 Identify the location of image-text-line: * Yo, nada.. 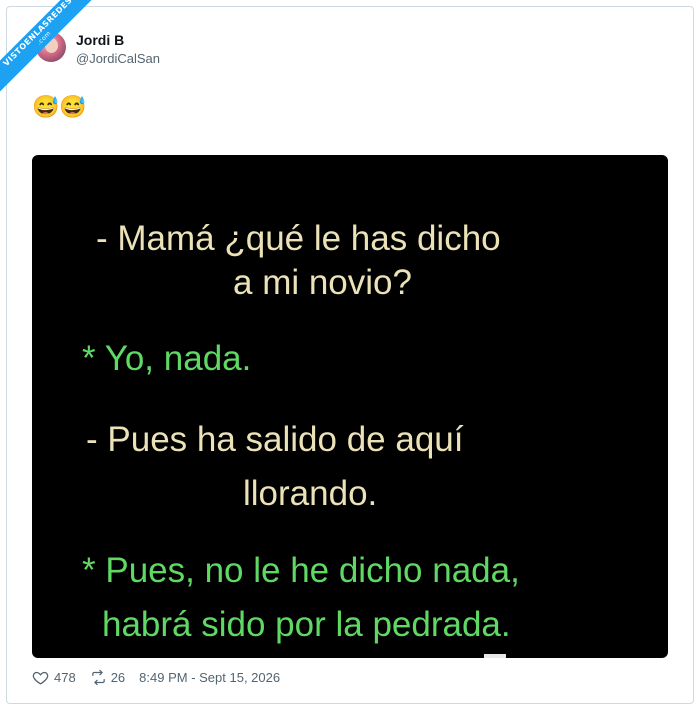
(167, 358).